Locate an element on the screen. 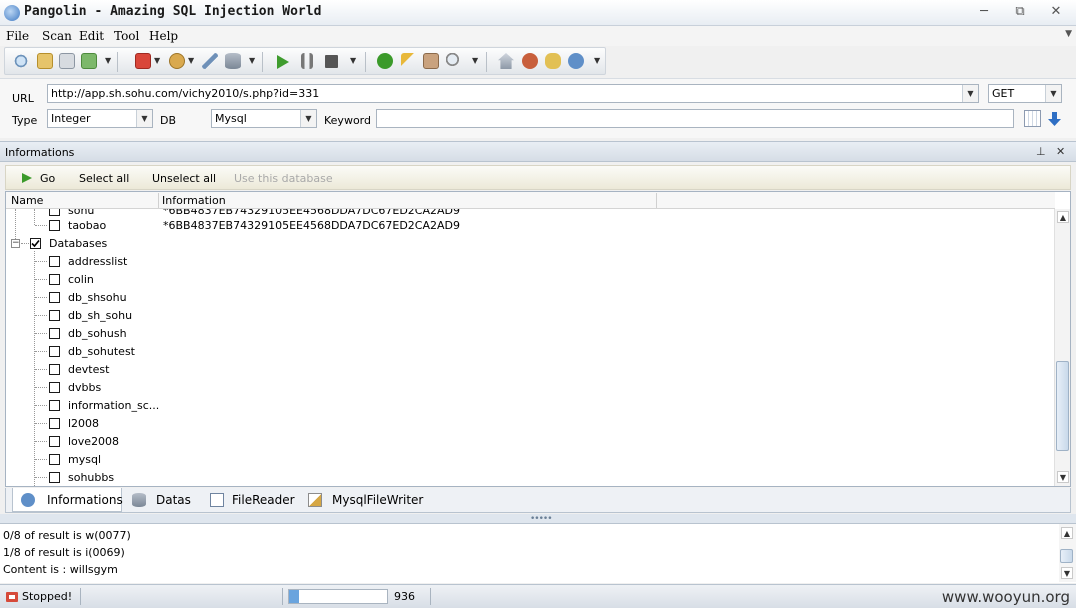  info-icon is located at coordinates (576, 61).